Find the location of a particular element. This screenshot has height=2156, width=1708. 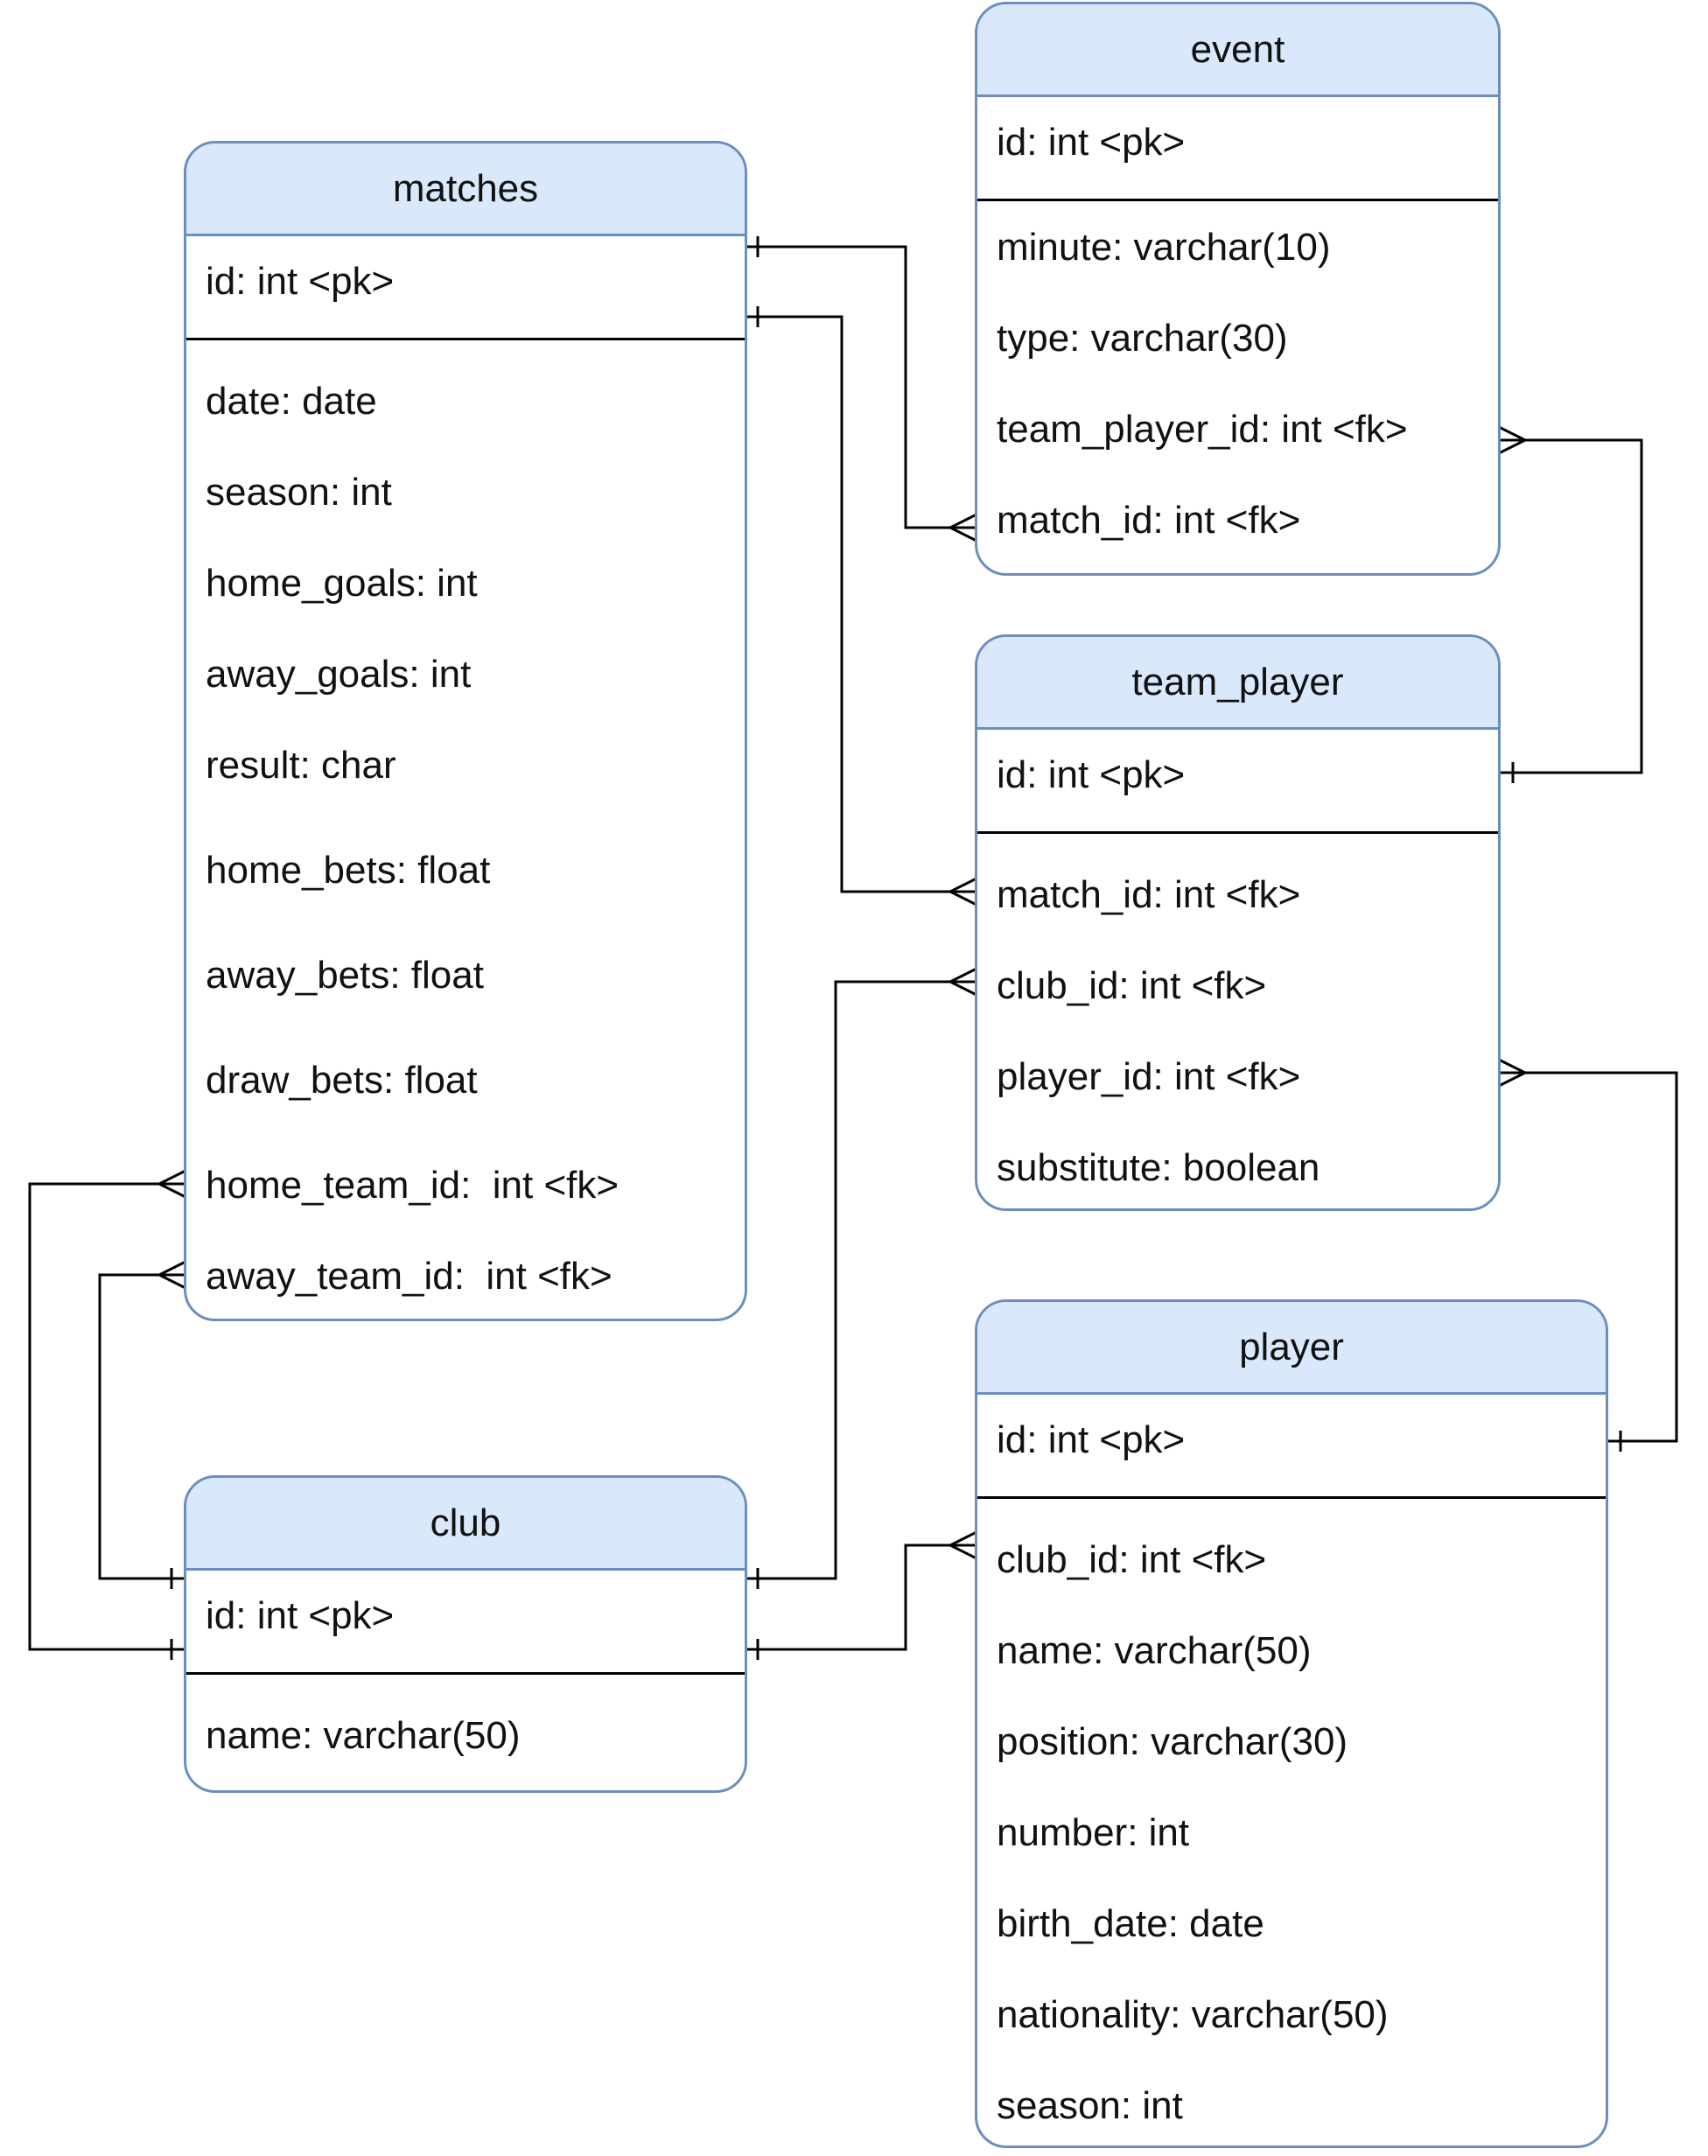

field-draw-bets: draw_bets: float is located at coordinates (342, 1080).